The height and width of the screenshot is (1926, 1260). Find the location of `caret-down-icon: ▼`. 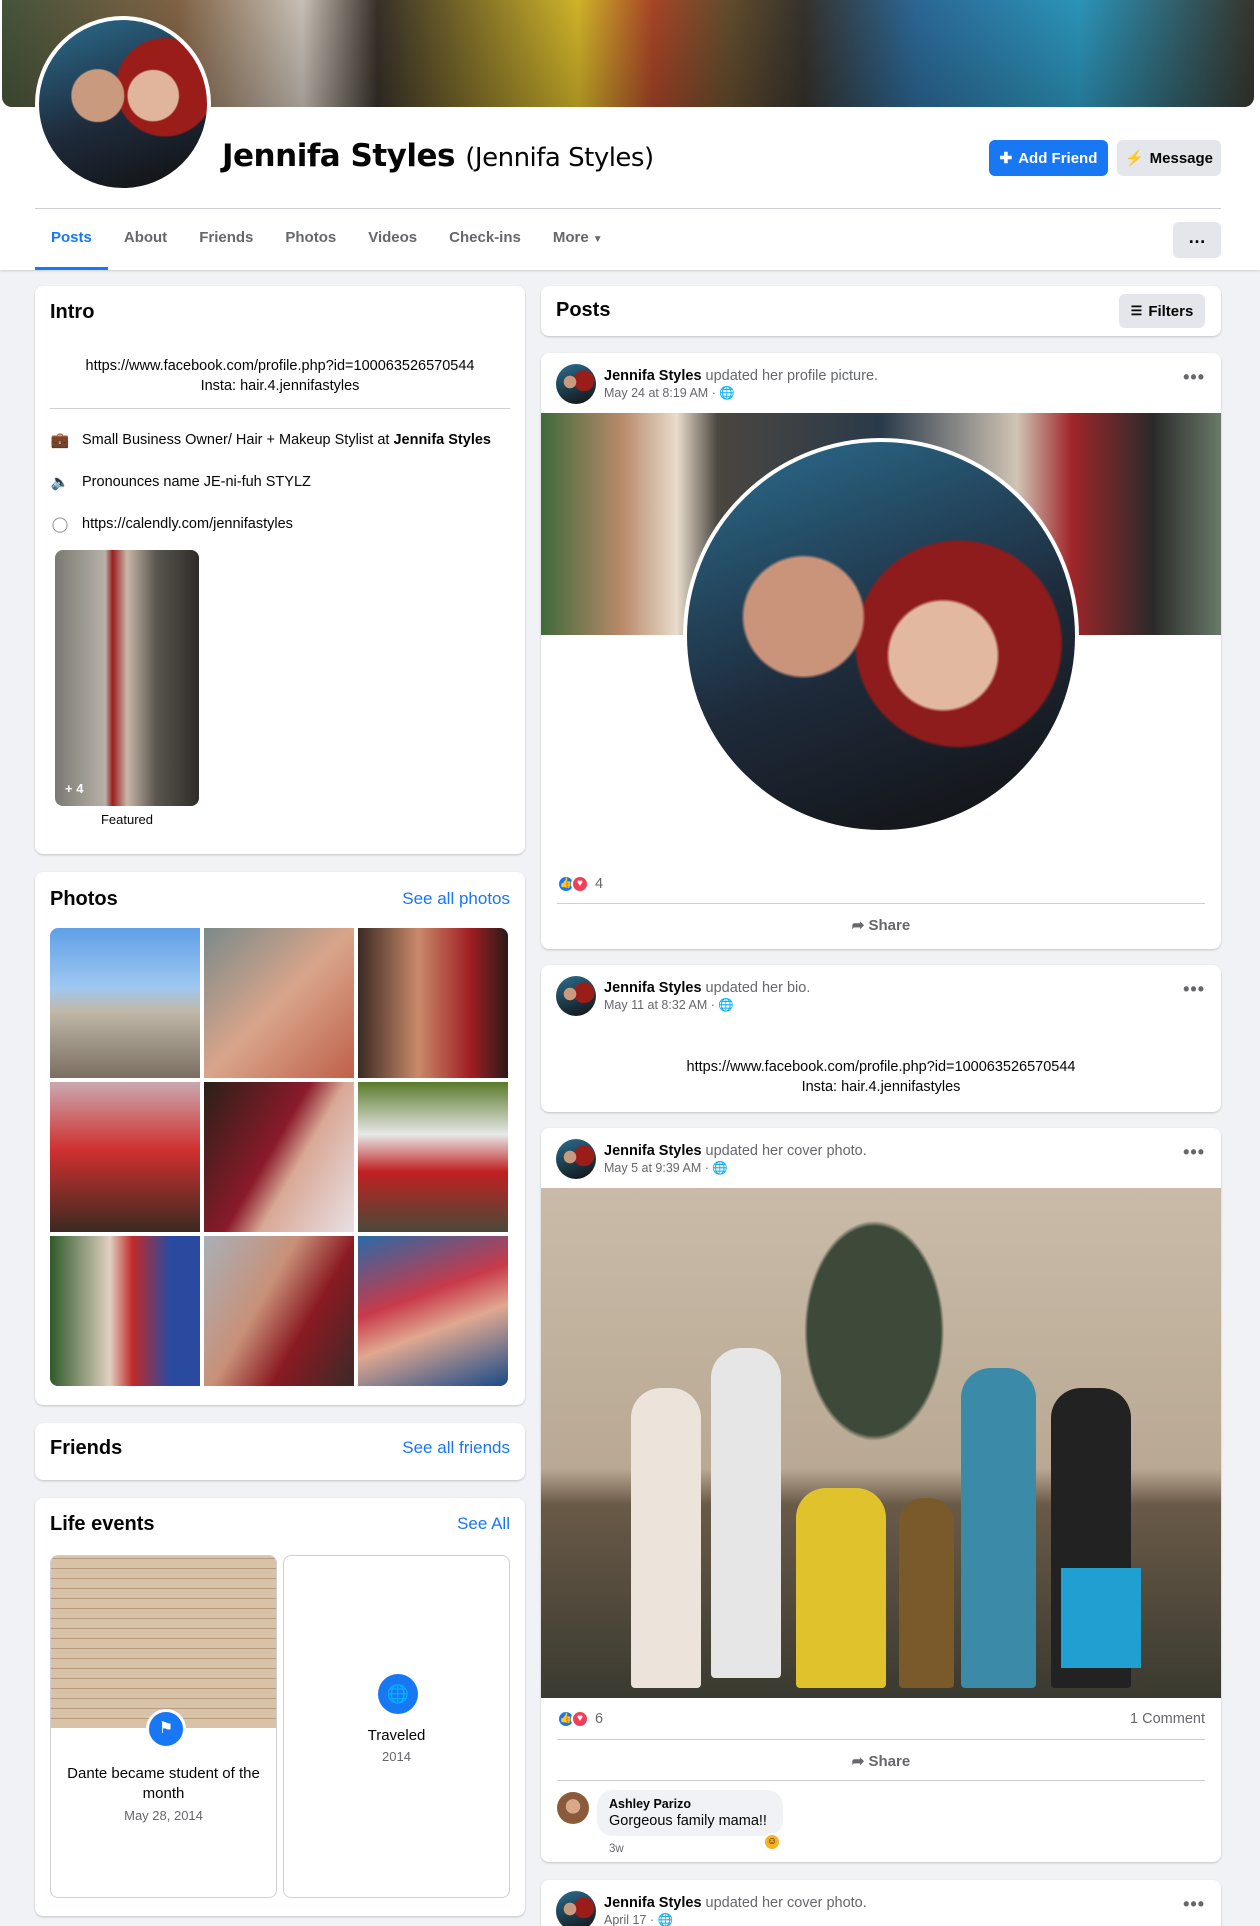

caret-down-icon: ▼ is located at coordinates (597, 239).